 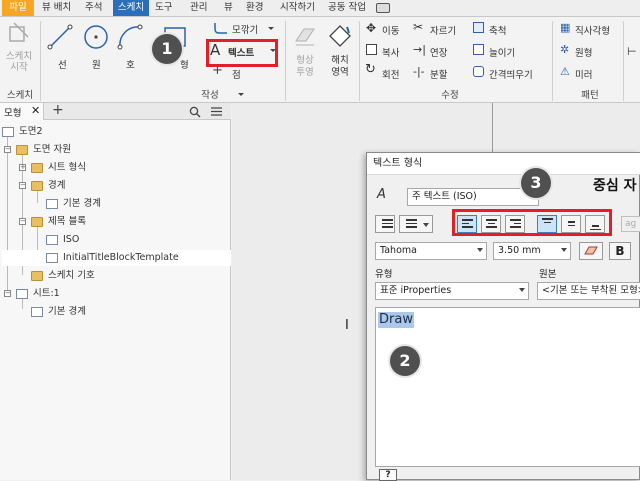 What do you see at coordinates (620, 251) in the screenshot?
I see `bold-button: B` at bounding box center [620, 251].